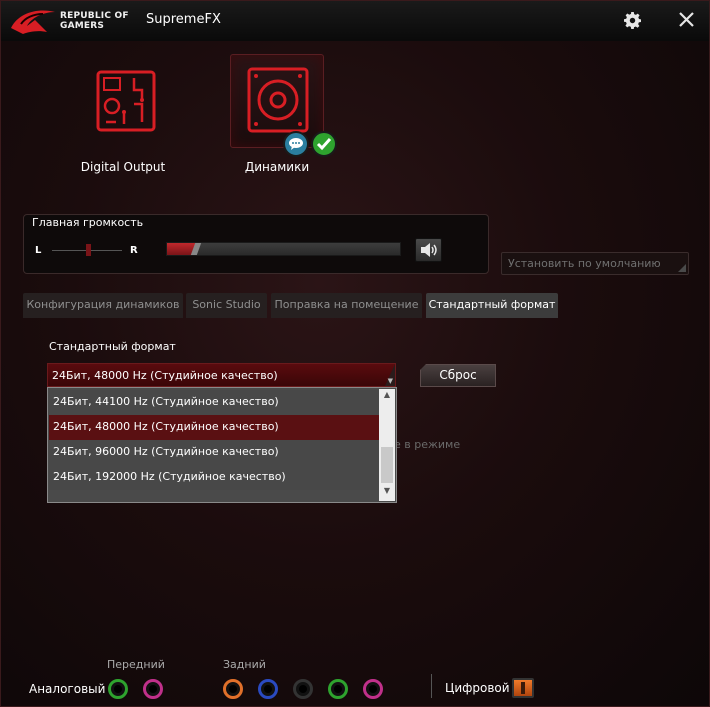  Describe the element at coordinates (278, 100) in the screenshot. I see `speaker-icon` at that location.